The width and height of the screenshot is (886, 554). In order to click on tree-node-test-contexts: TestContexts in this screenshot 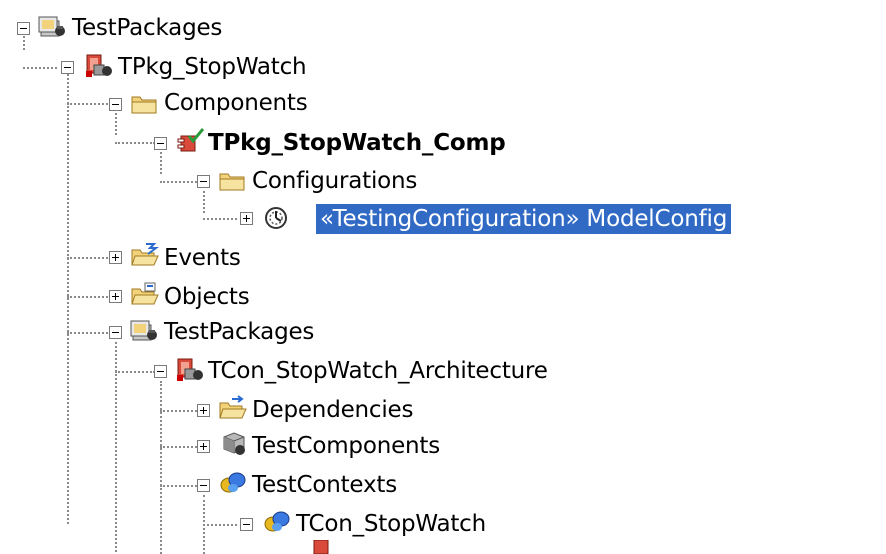, I will do `click(250, 485)`.